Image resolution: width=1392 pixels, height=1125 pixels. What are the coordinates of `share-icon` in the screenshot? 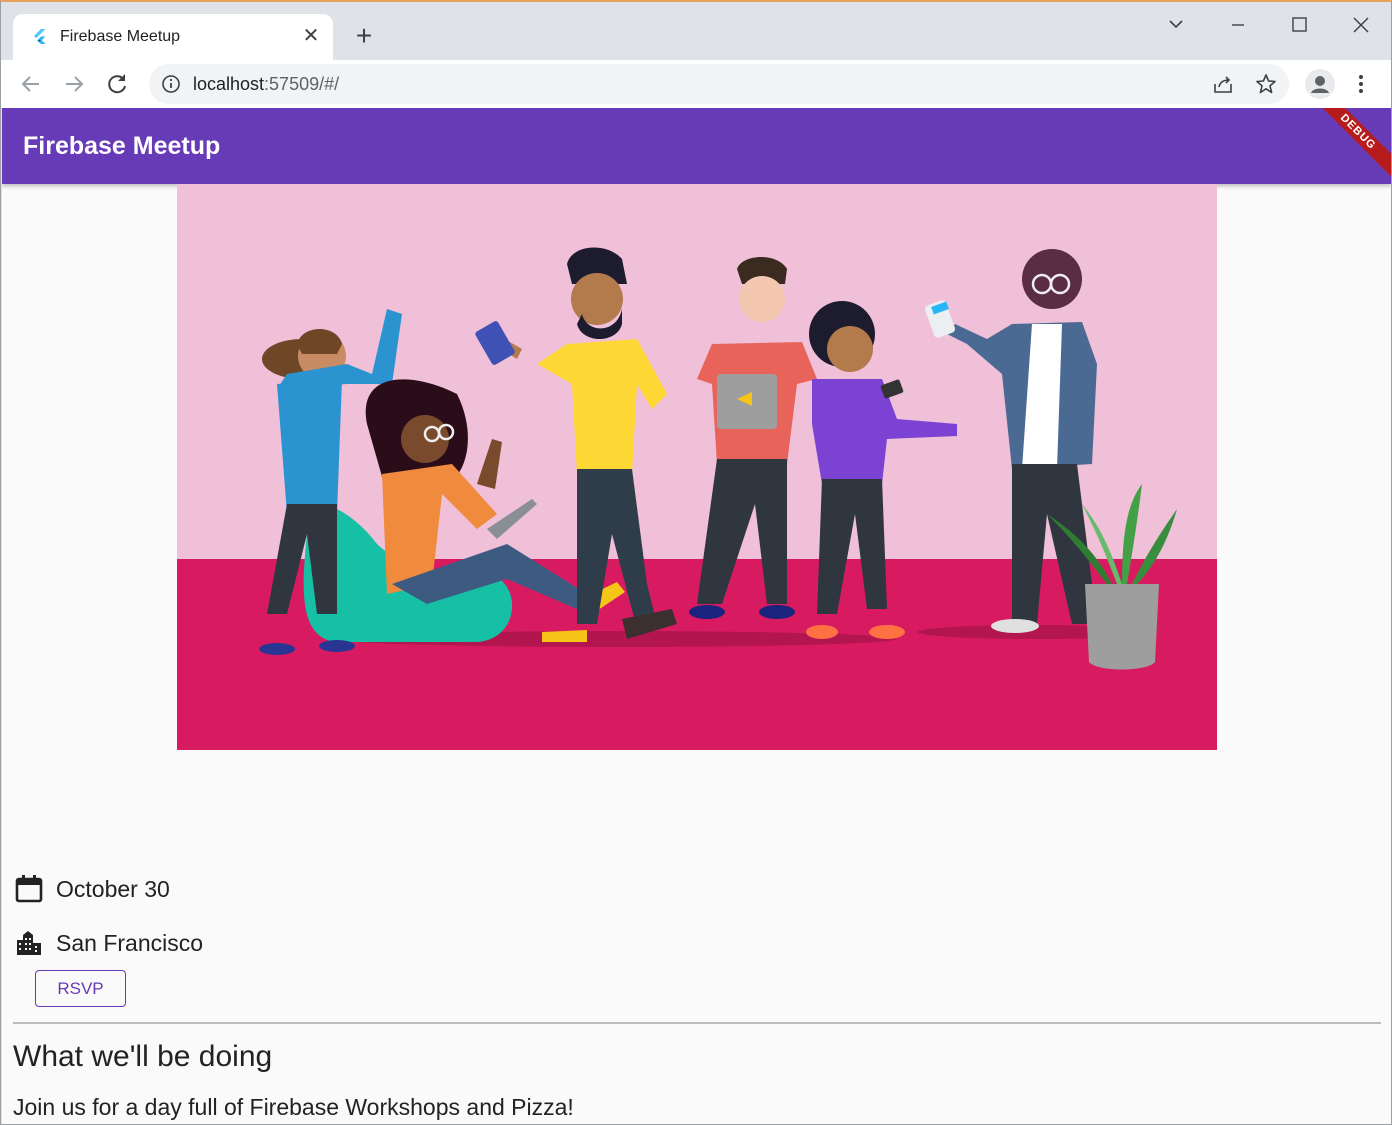 It's located at (1223, 84).